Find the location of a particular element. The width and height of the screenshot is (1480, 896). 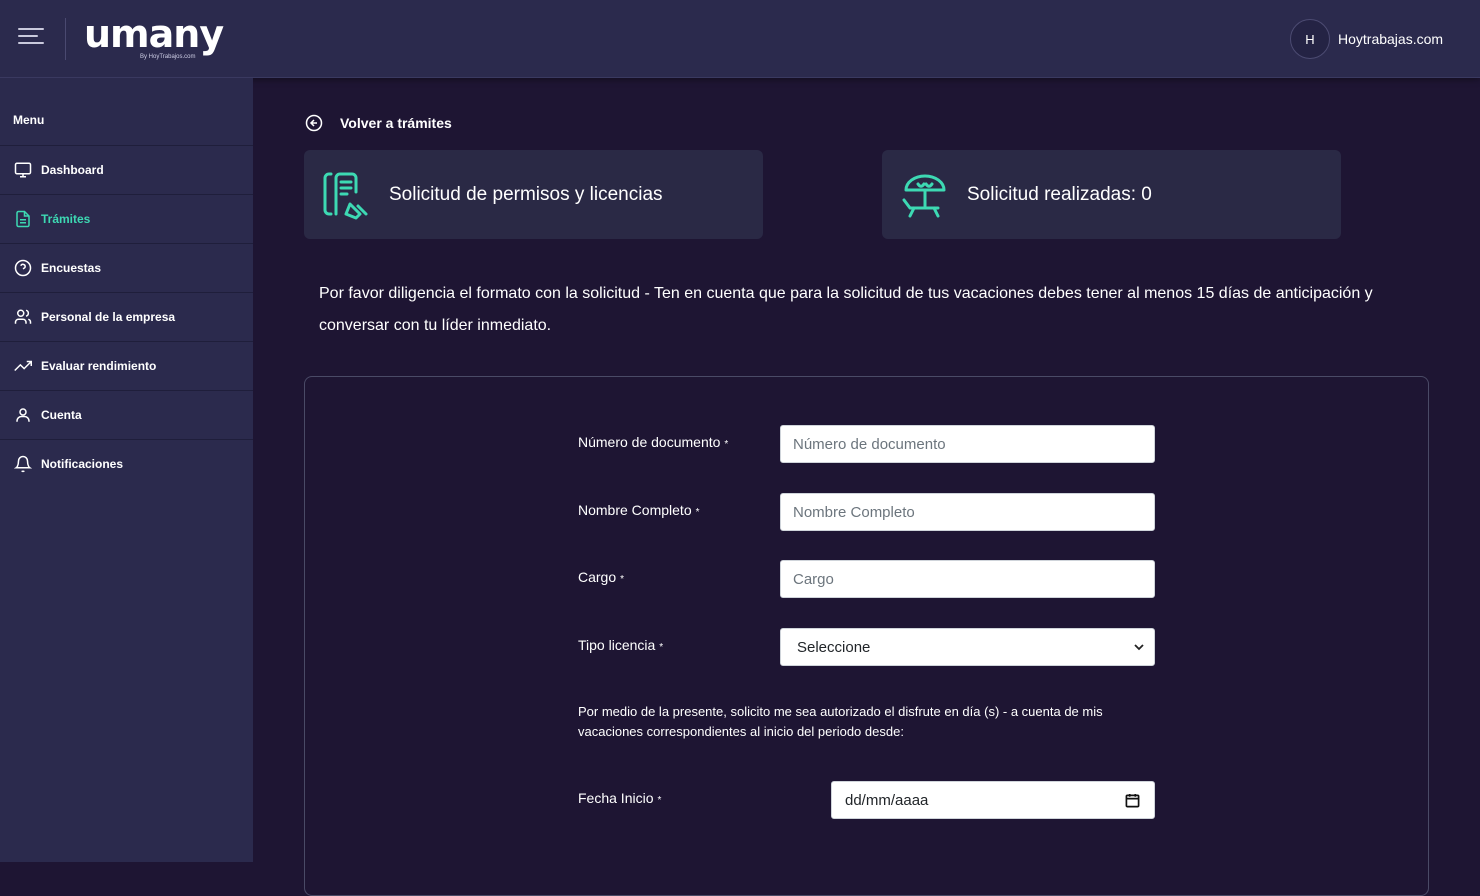

sidebar-item-label: Encuestas is located at coordinates (71, 268).